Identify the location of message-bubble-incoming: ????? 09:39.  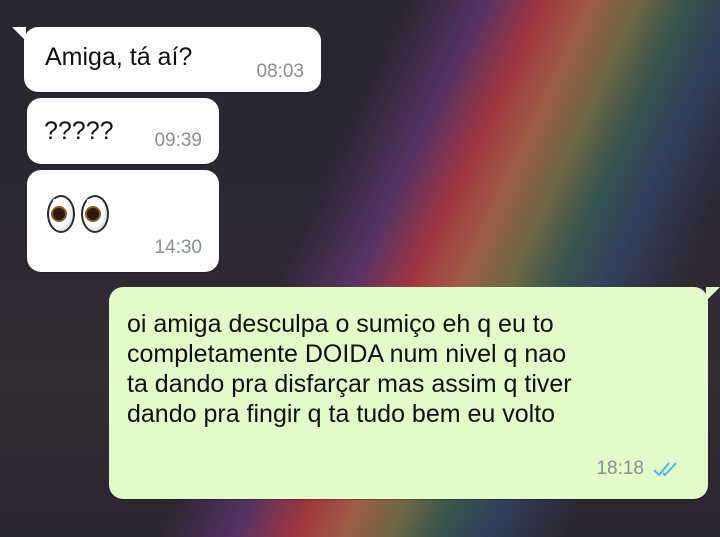
(123, 131).